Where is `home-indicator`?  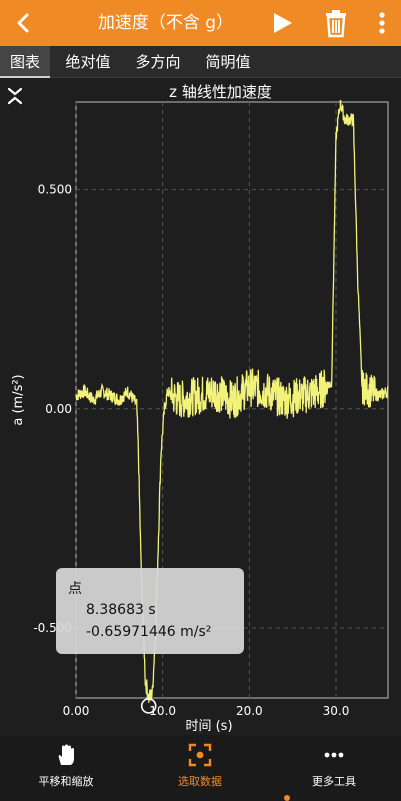
home-indicator is located at coordinates (287, 798).